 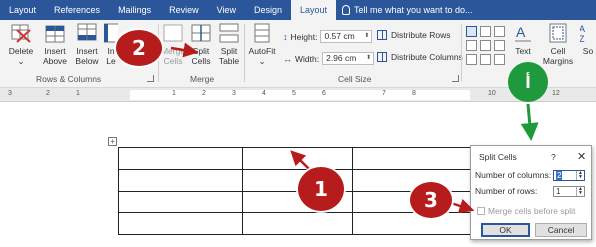 I want to click on tab-table-layout: Layout, so click(x=313, y=10).